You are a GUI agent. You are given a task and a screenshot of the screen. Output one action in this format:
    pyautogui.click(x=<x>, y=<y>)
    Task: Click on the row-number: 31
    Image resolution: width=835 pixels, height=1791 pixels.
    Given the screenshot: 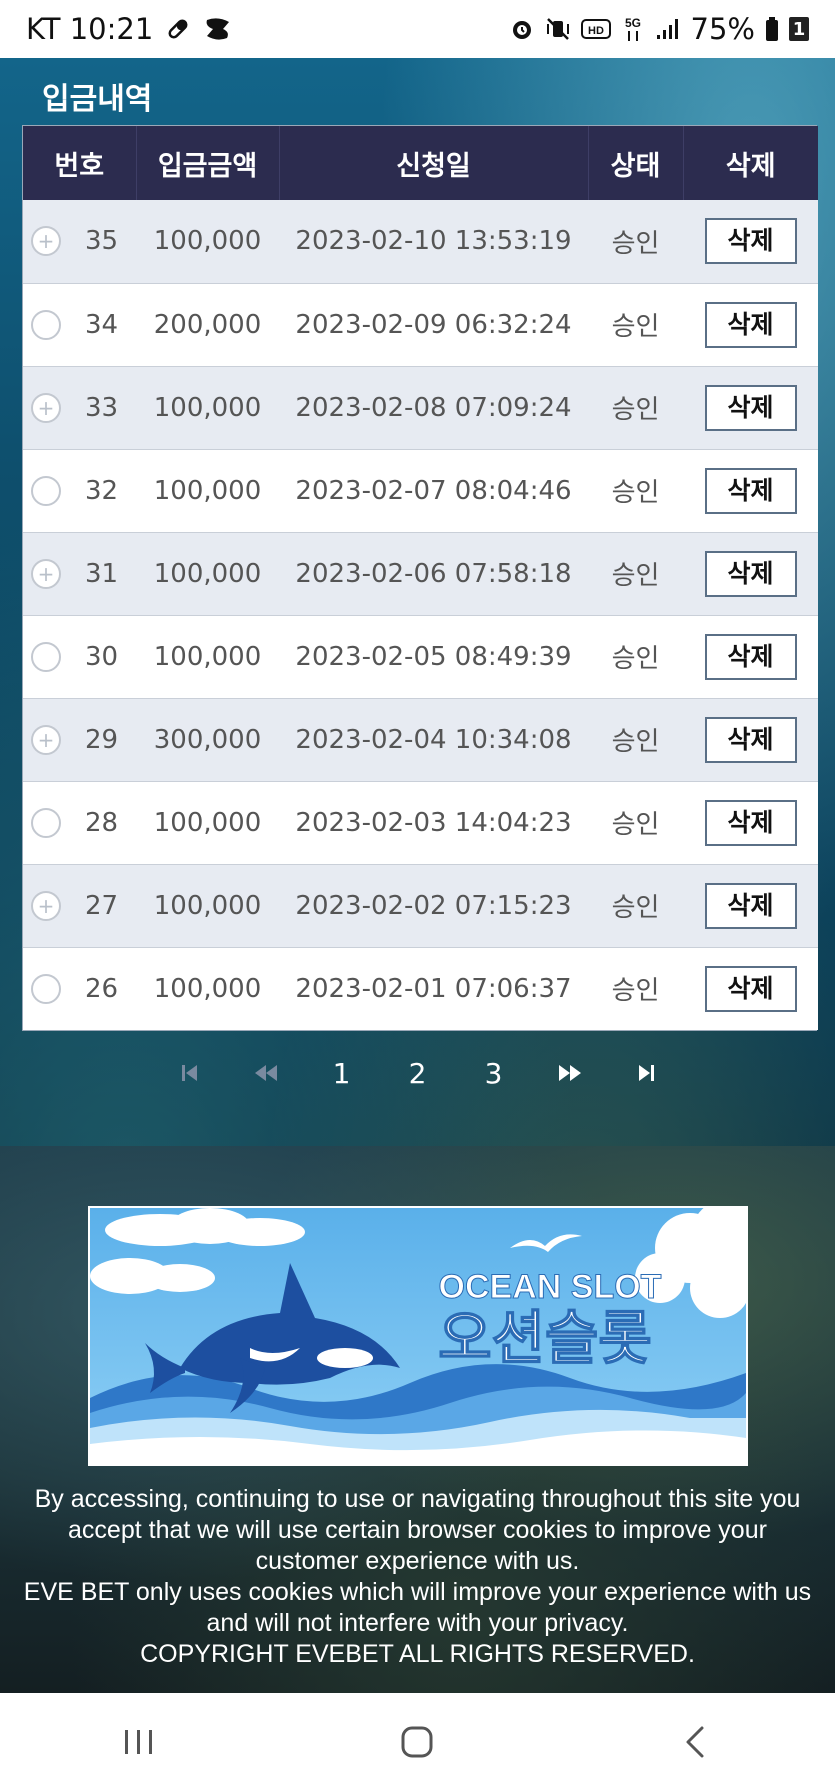 What is the action you would take?
    pyautogui.click(x=102, y=573)
    